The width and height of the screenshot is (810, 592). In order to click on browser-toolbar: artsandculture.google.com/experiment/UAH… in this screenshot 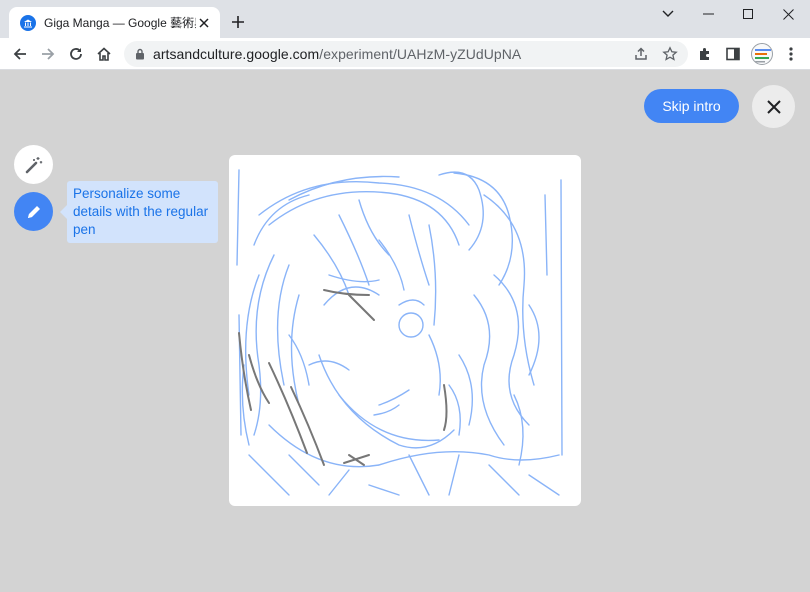, I will do `click(405, 54)`.